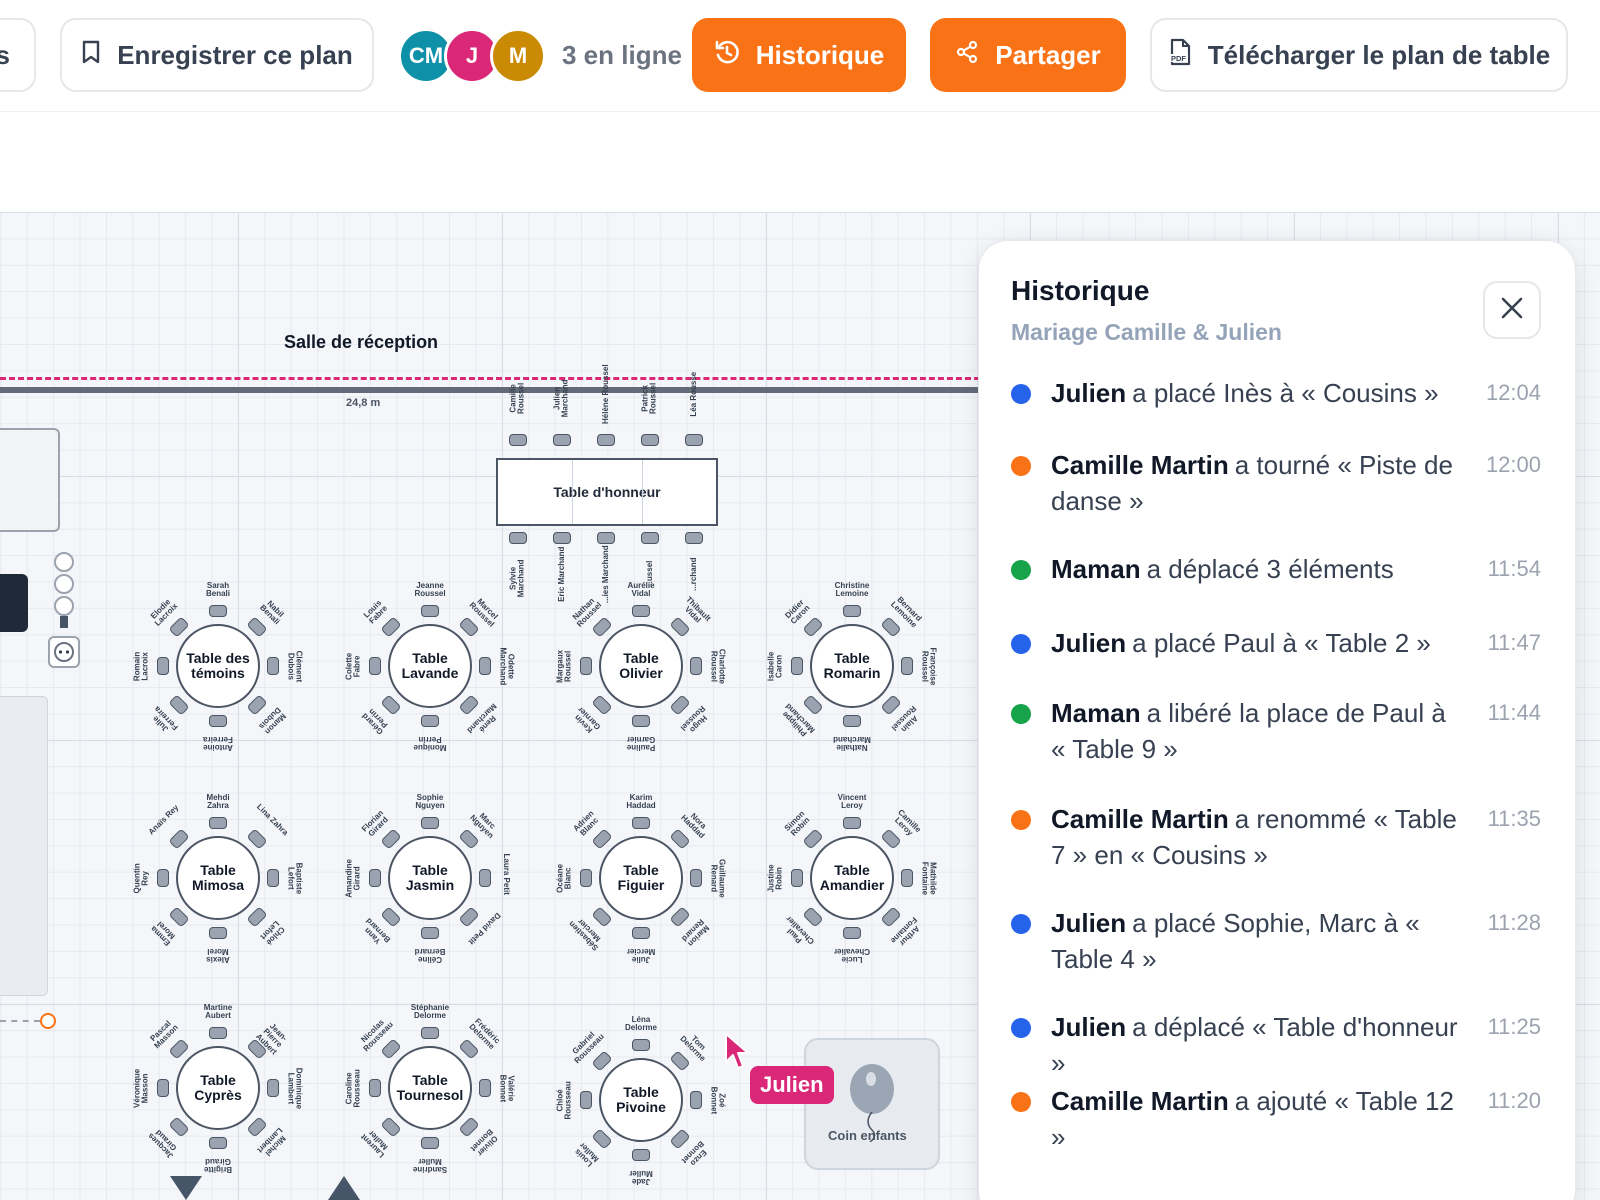 Image resolution: width=1600 pixels, height=1200 pixels. What do you see at coordinates (217, 55) in the screenshot?
I see `save-plan-button: Enregistrer ce plan` at bounding box center [217, 55].